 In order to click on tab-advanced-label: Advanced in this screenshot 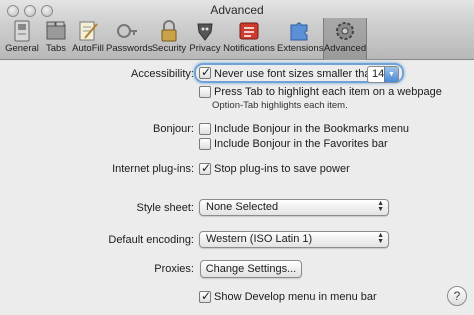, I will do `click(345, 48)`.